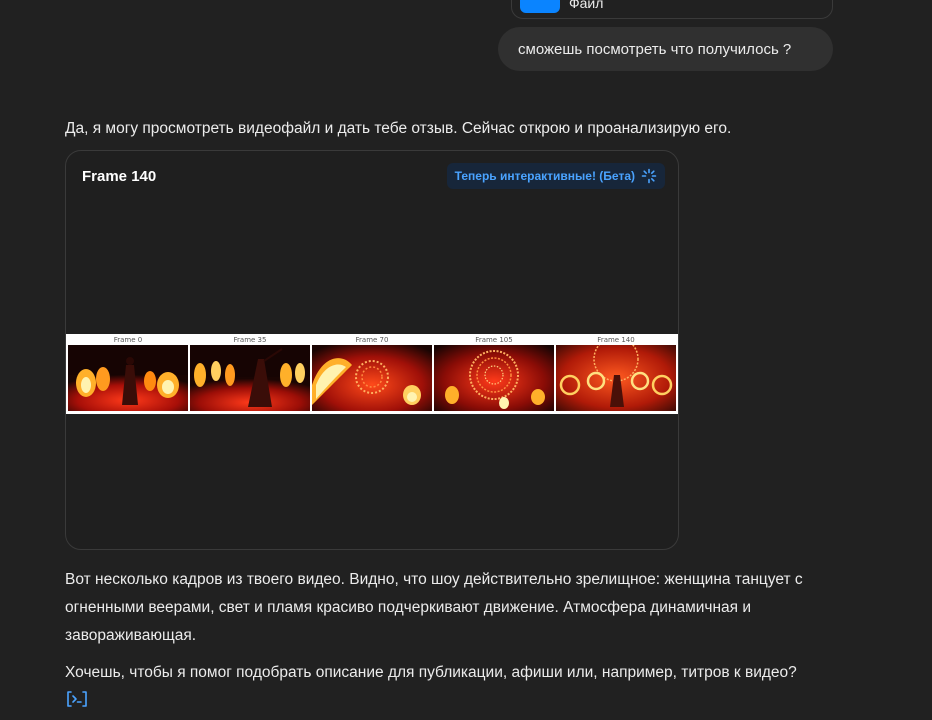 The height and width of the screenshot is (720, 932). What do you see at coordinates (372, 340) in the screenshot?
I see `frame-label: Frame 70` at bounding box center [372, 340].